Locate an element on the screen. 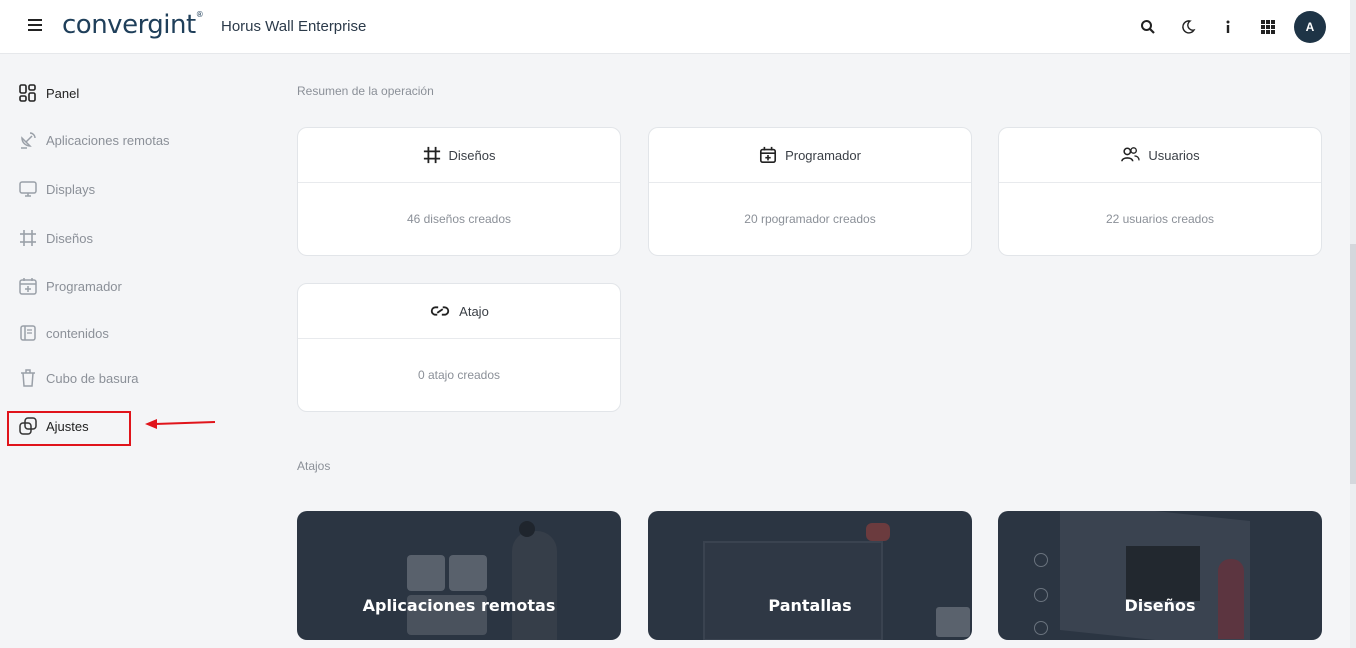 The width and height of the screenshot is (1356, 648). card-count: 0 atajo creados is located at coordinates (459, 375).